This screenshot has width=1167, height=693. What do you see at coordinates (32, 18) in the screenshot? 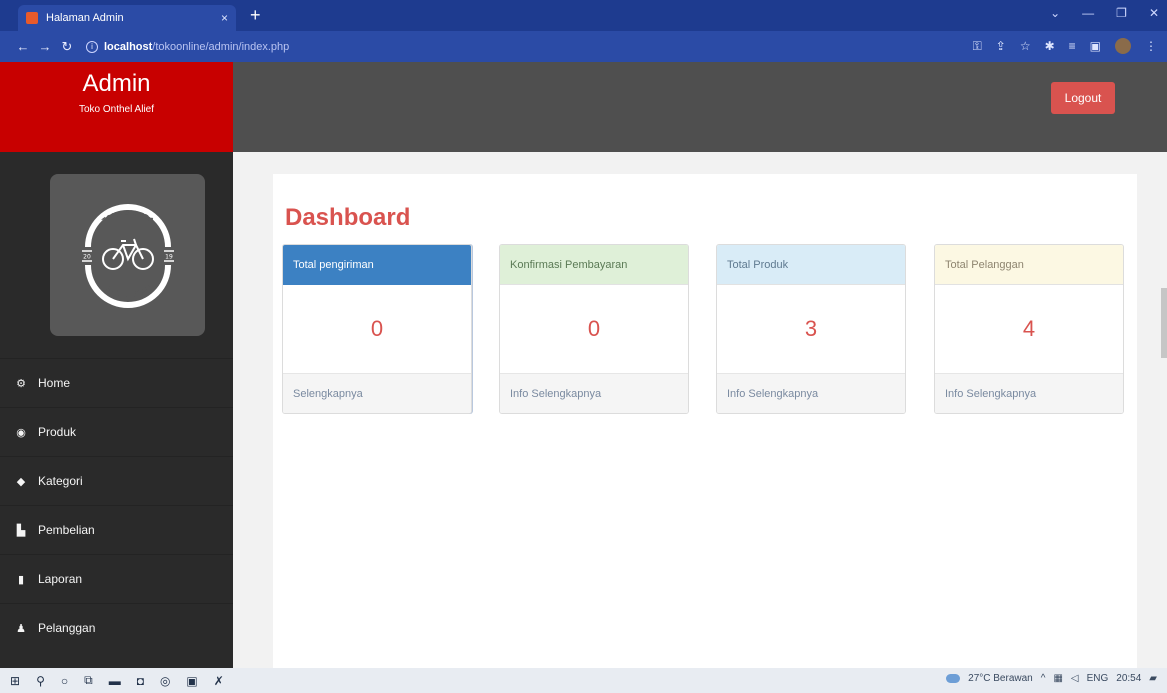
I see `favicon-icon` at bounding box center [32, 18].